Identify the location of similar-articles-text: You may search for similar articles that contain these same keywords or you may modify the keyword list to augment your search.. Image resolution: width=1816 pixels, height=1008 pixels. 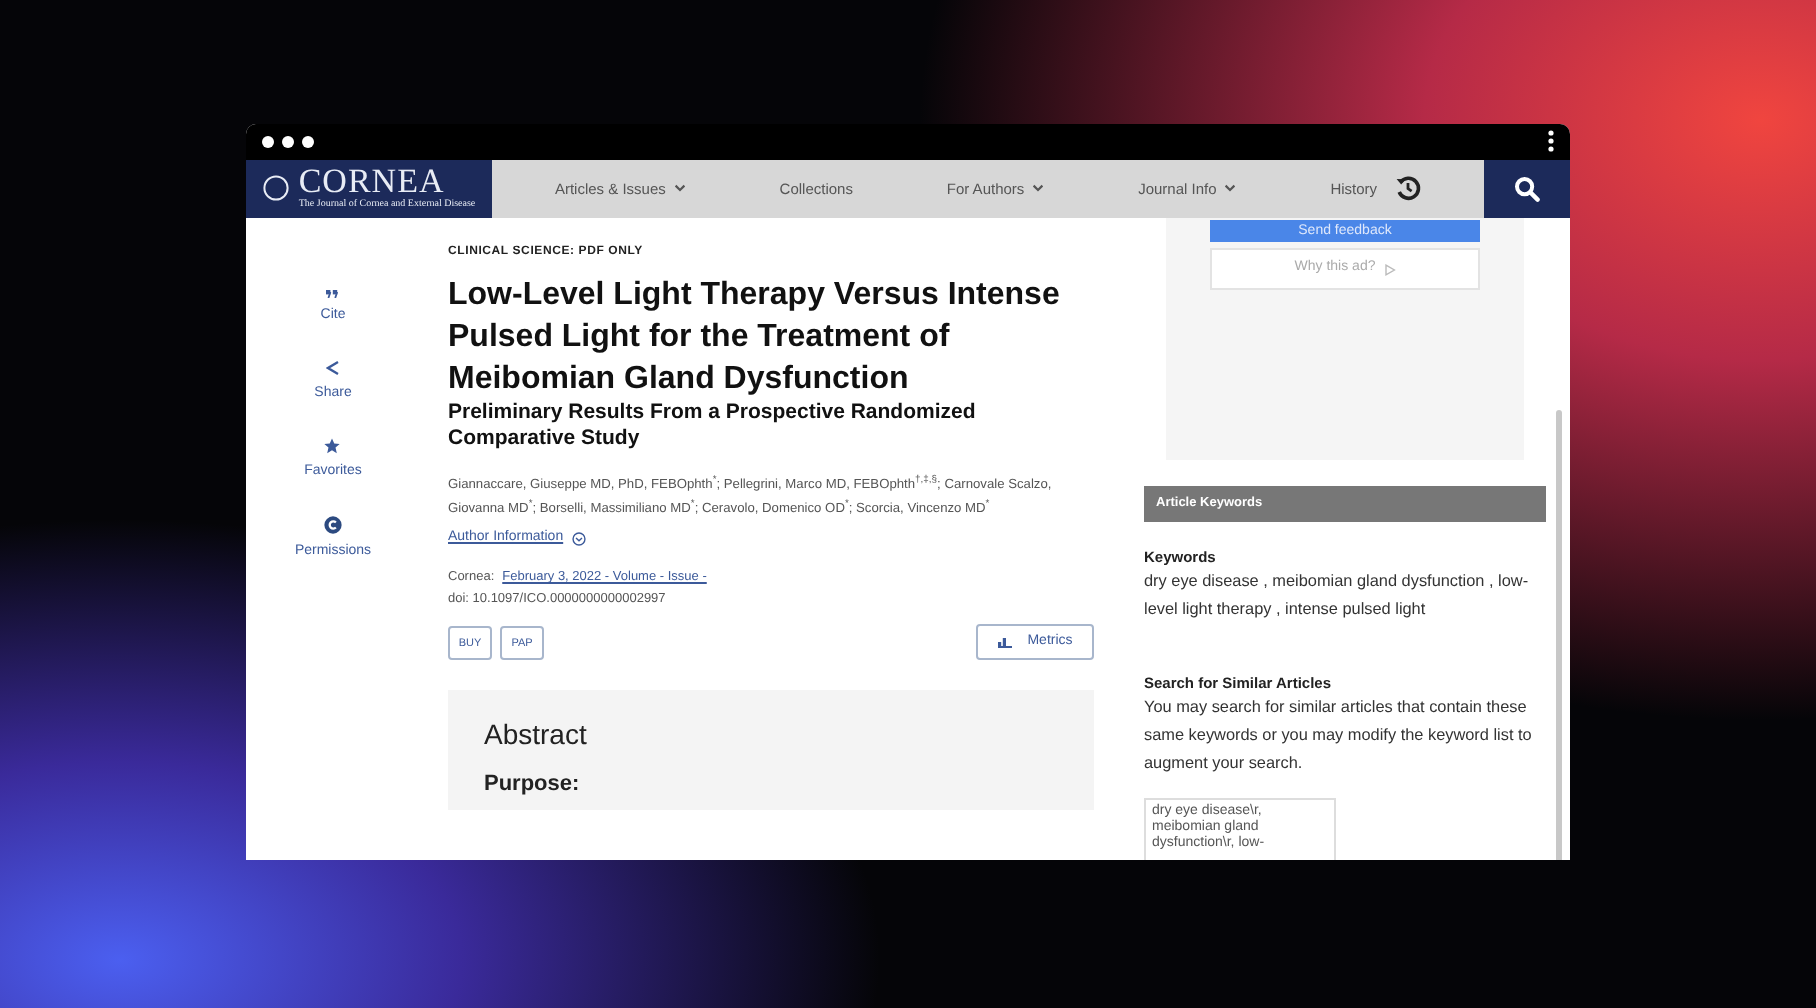
(1339, 736).